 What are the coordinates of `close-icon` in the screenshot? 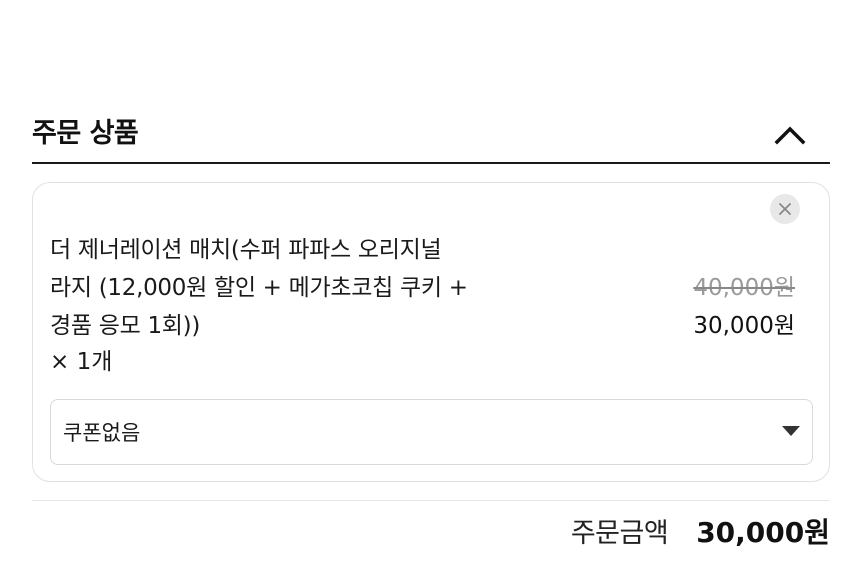 It's located at (785, 209).